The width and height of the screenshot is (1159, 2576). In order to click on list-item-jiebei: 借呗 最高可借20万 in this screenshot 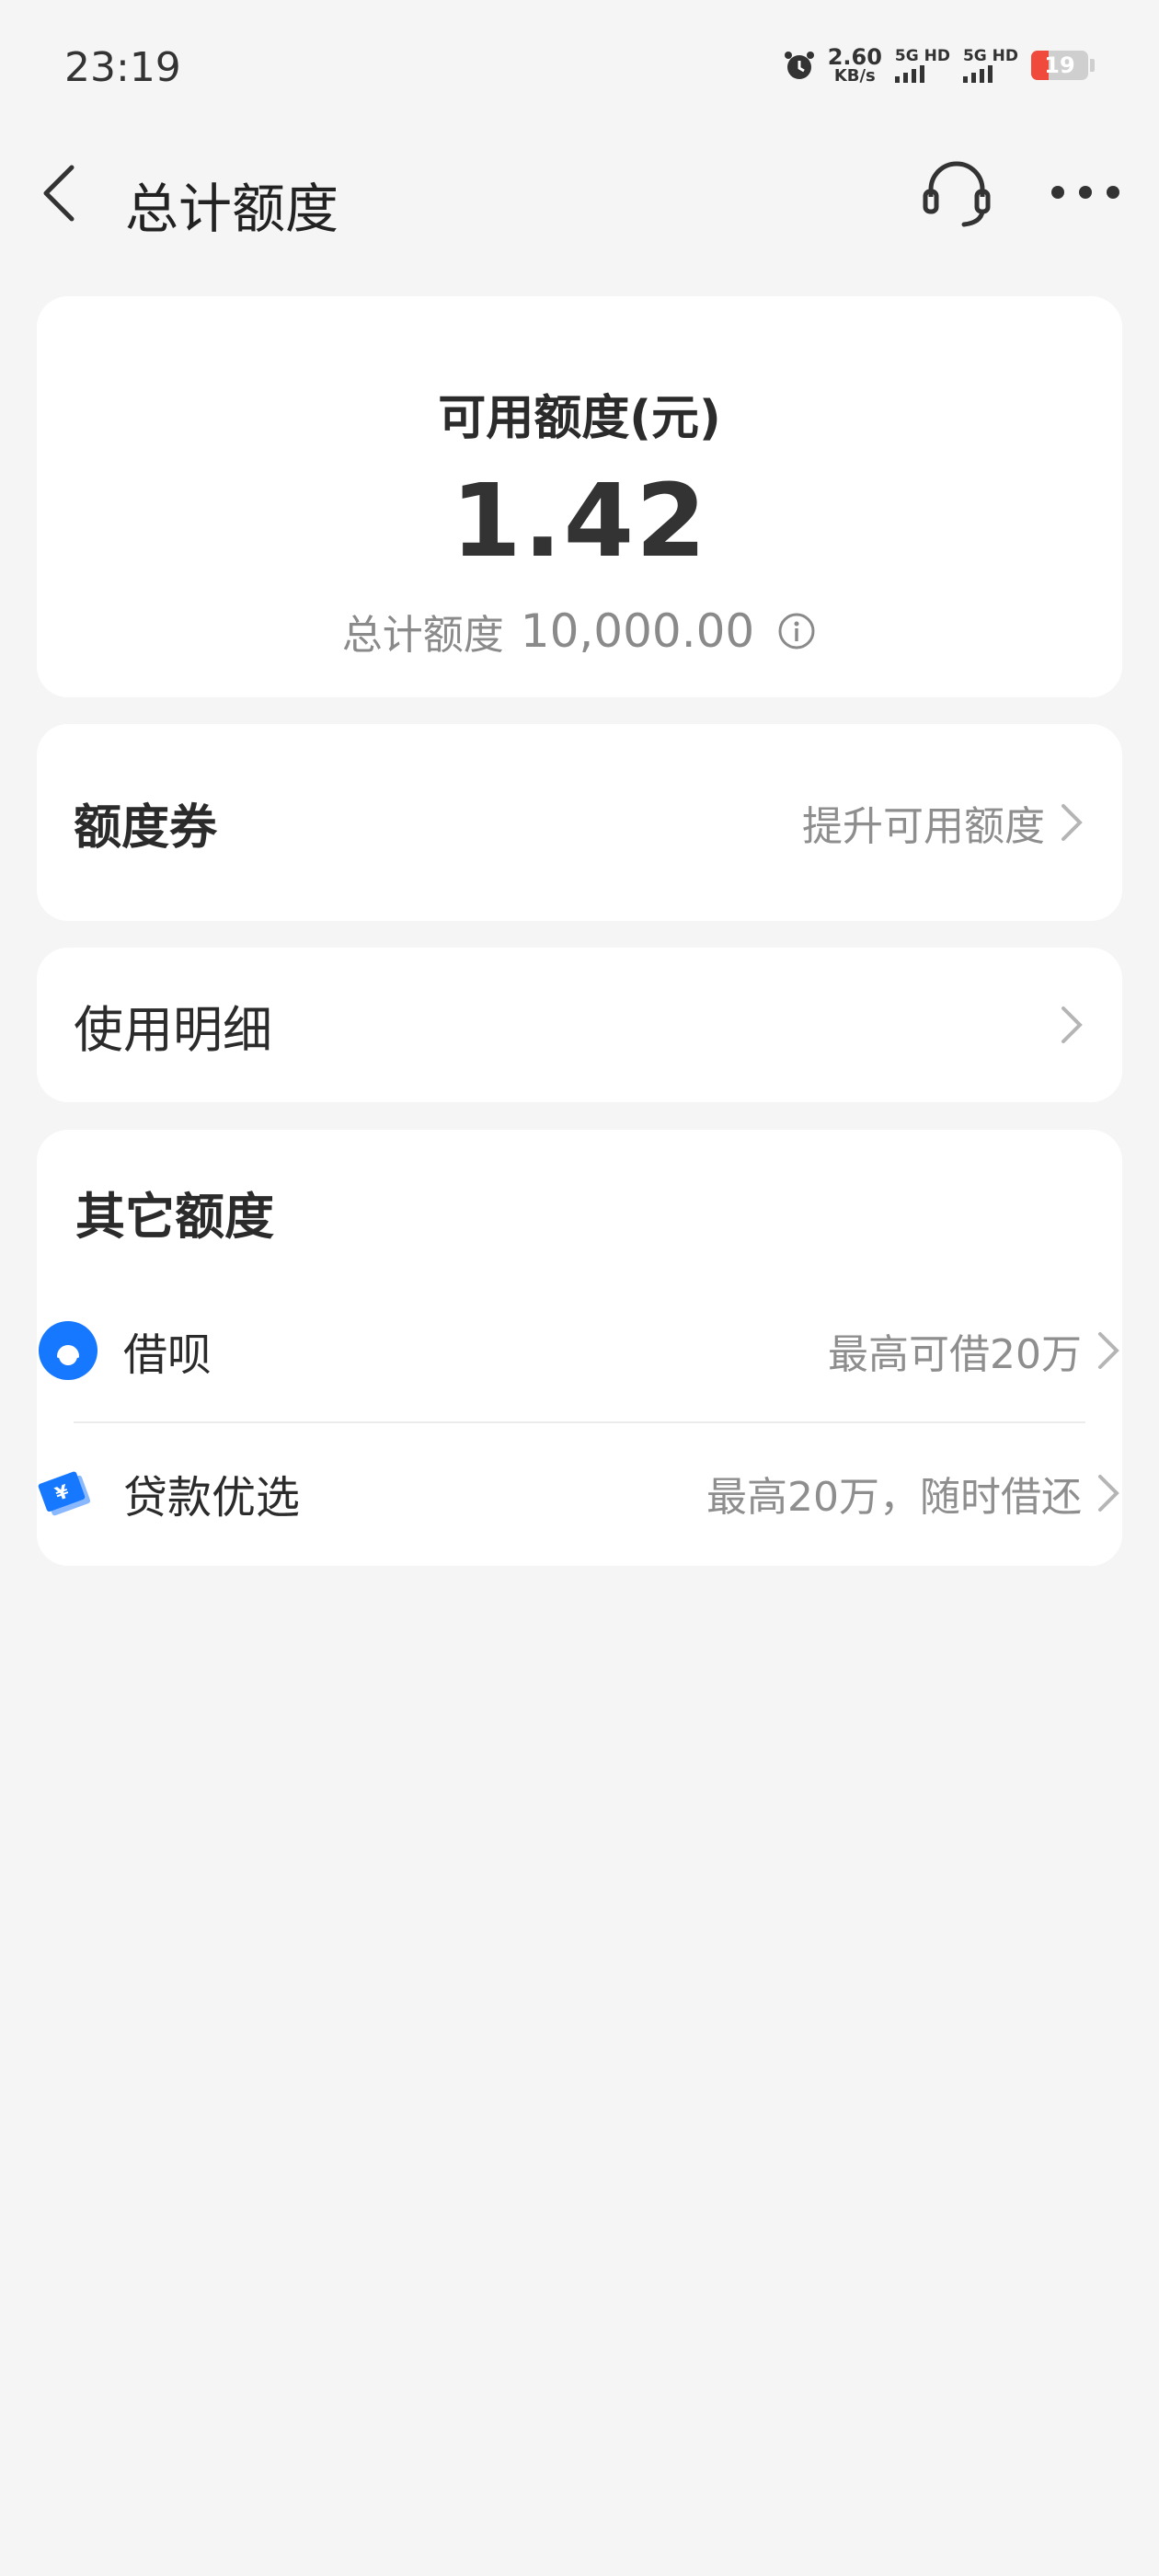, I will do `click(579, 1350)`.